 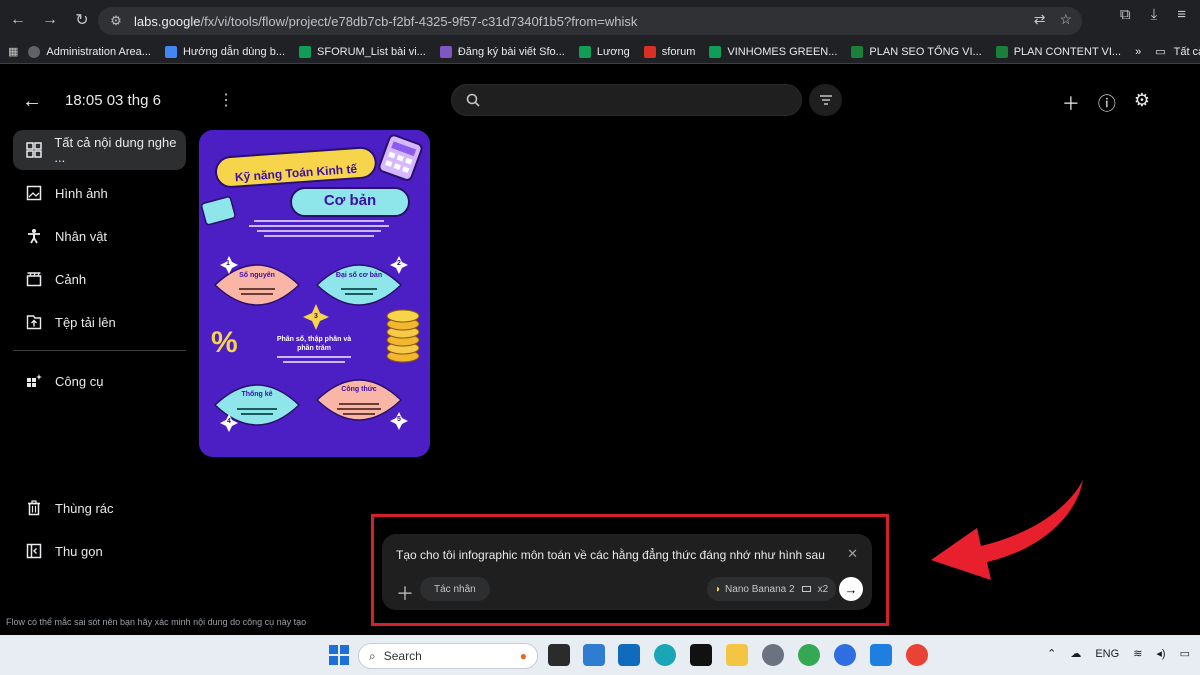 I want to click on section-label: Công thức, so click(x=359, y=389).